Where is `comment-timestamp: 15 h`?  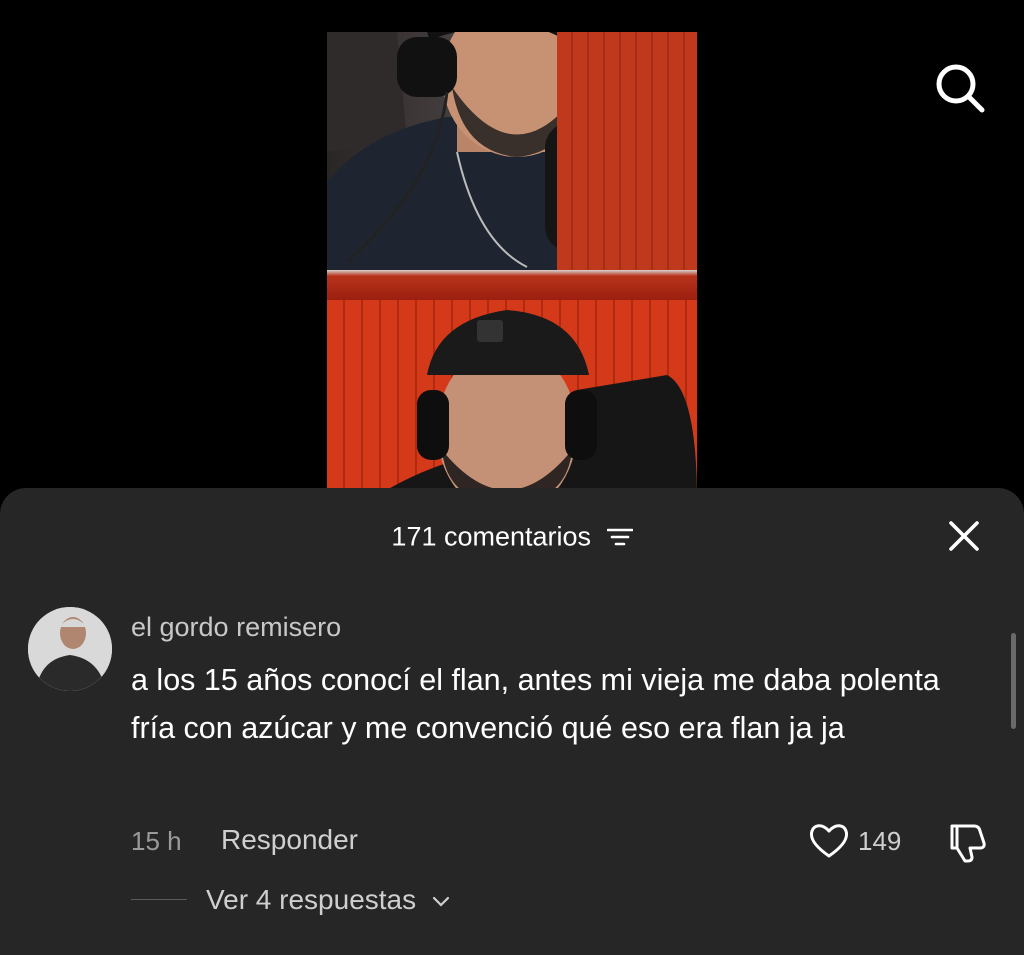
comment-timestamp: 15 h is located at coordinates (156, 841).